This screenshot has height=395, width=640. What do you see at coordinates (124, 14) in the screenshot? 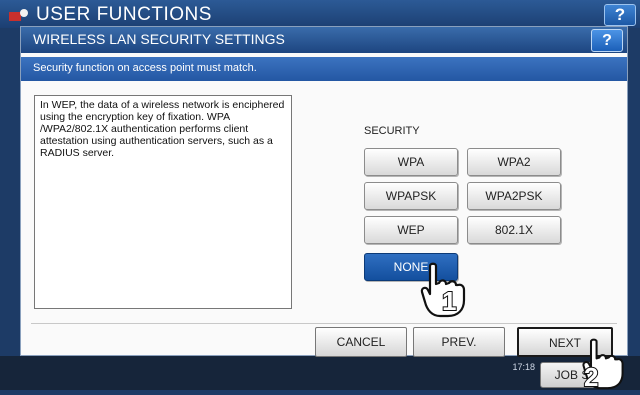
I see `background-title: USER FUNCTIONS` at bounding box center [124, 14].